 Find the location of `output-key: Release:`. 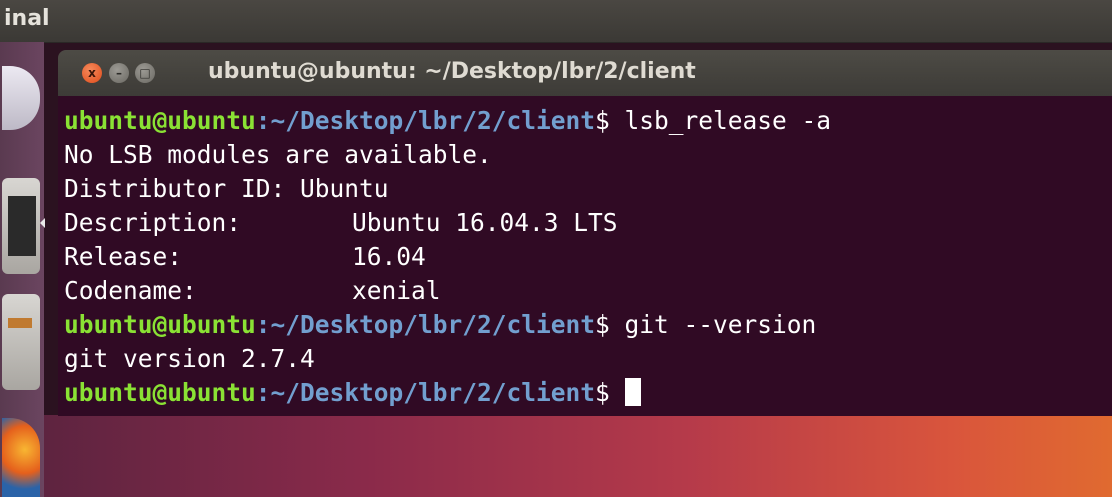

output-key: Release: is located at coordinates (123, 256).